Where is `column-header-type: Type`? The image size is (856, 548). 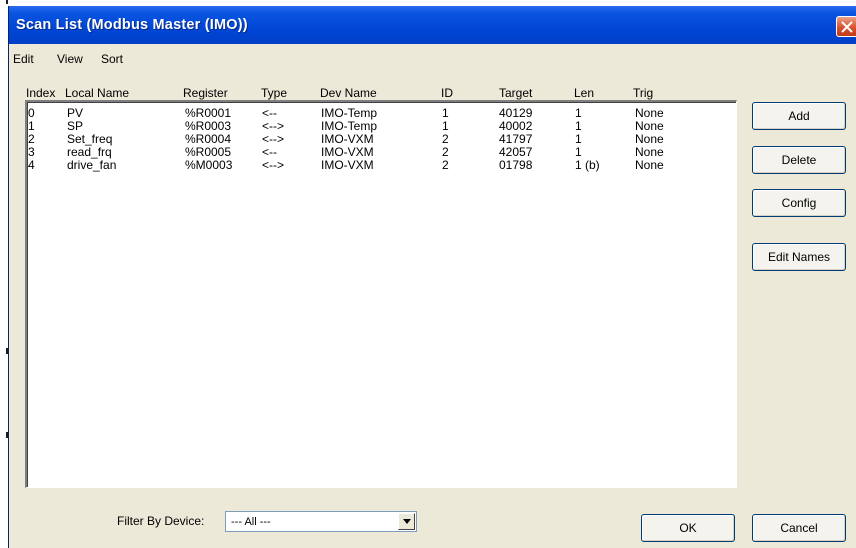
column-header-type: Type is located at coordinates (274, 93).